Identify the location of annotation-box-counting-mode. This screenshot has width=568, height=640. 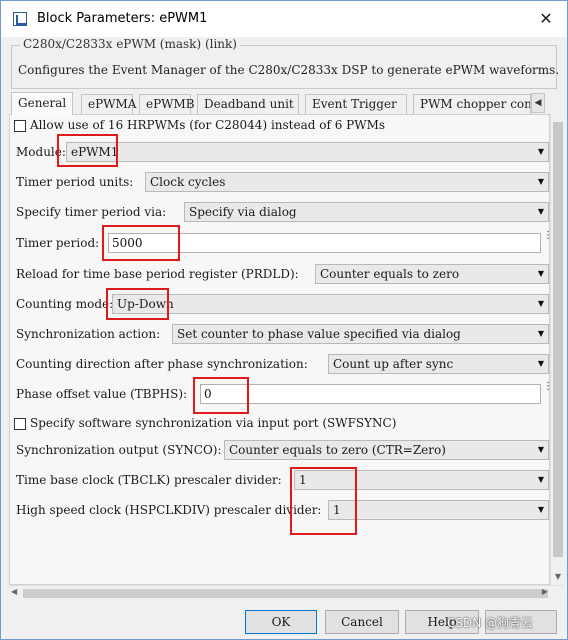
(137, 304).